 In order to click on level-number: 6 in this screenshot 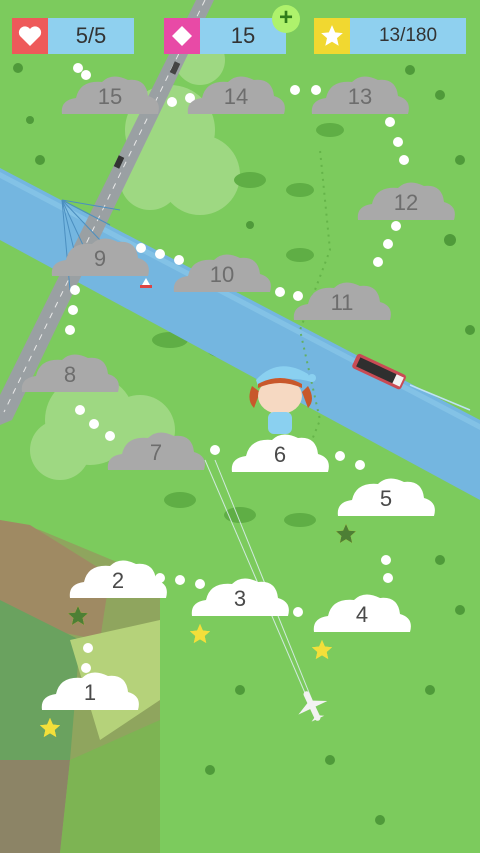, I will do `click(280, 454)`.